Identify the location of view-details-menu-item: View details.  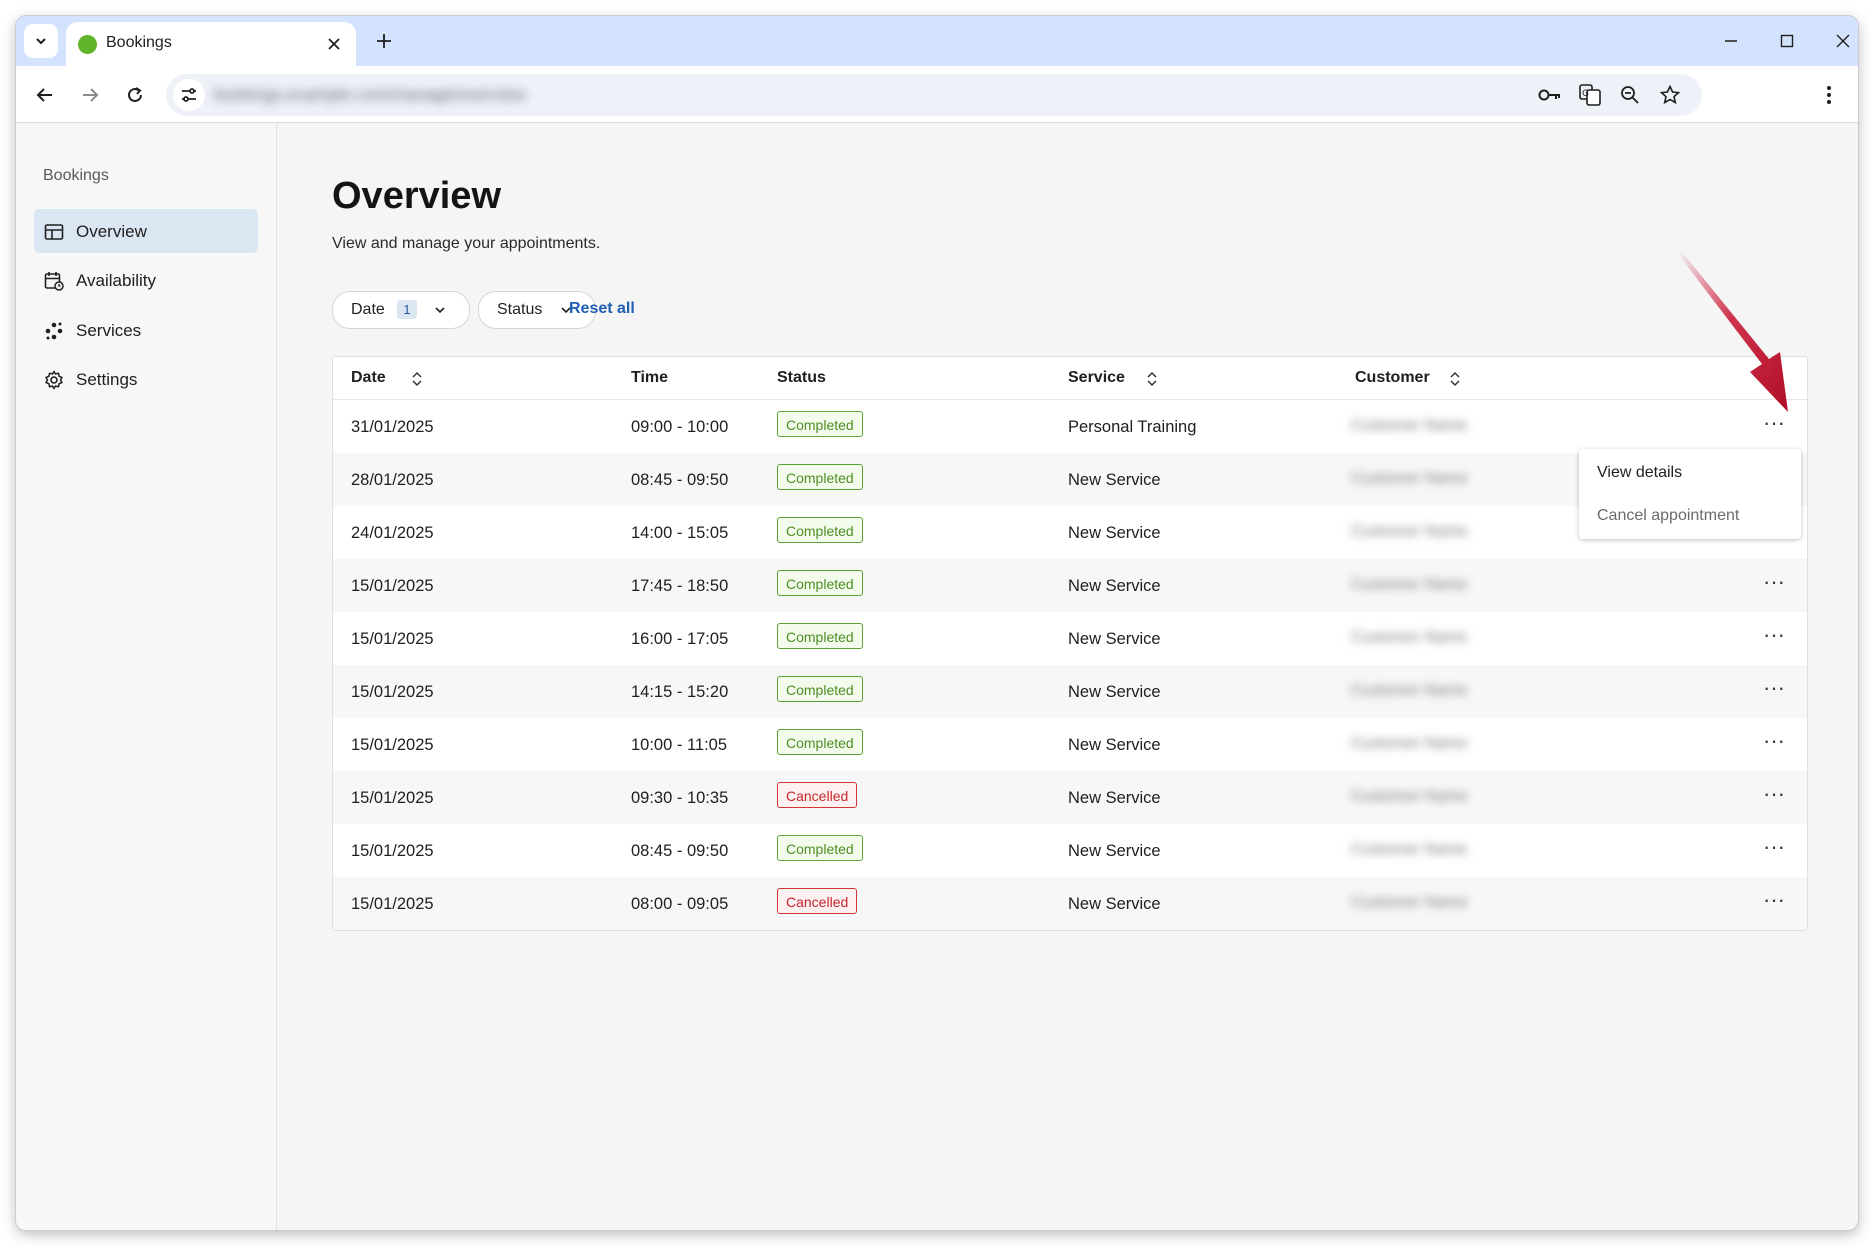
(1639, 473).